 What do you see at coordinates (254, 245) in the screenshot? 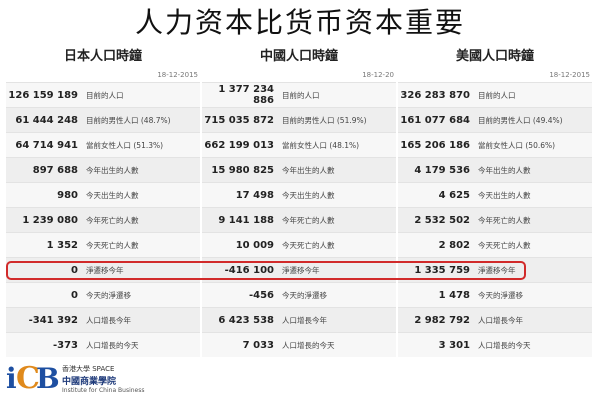
I see `row-value: 10 009` at bounding box center [254, 245].